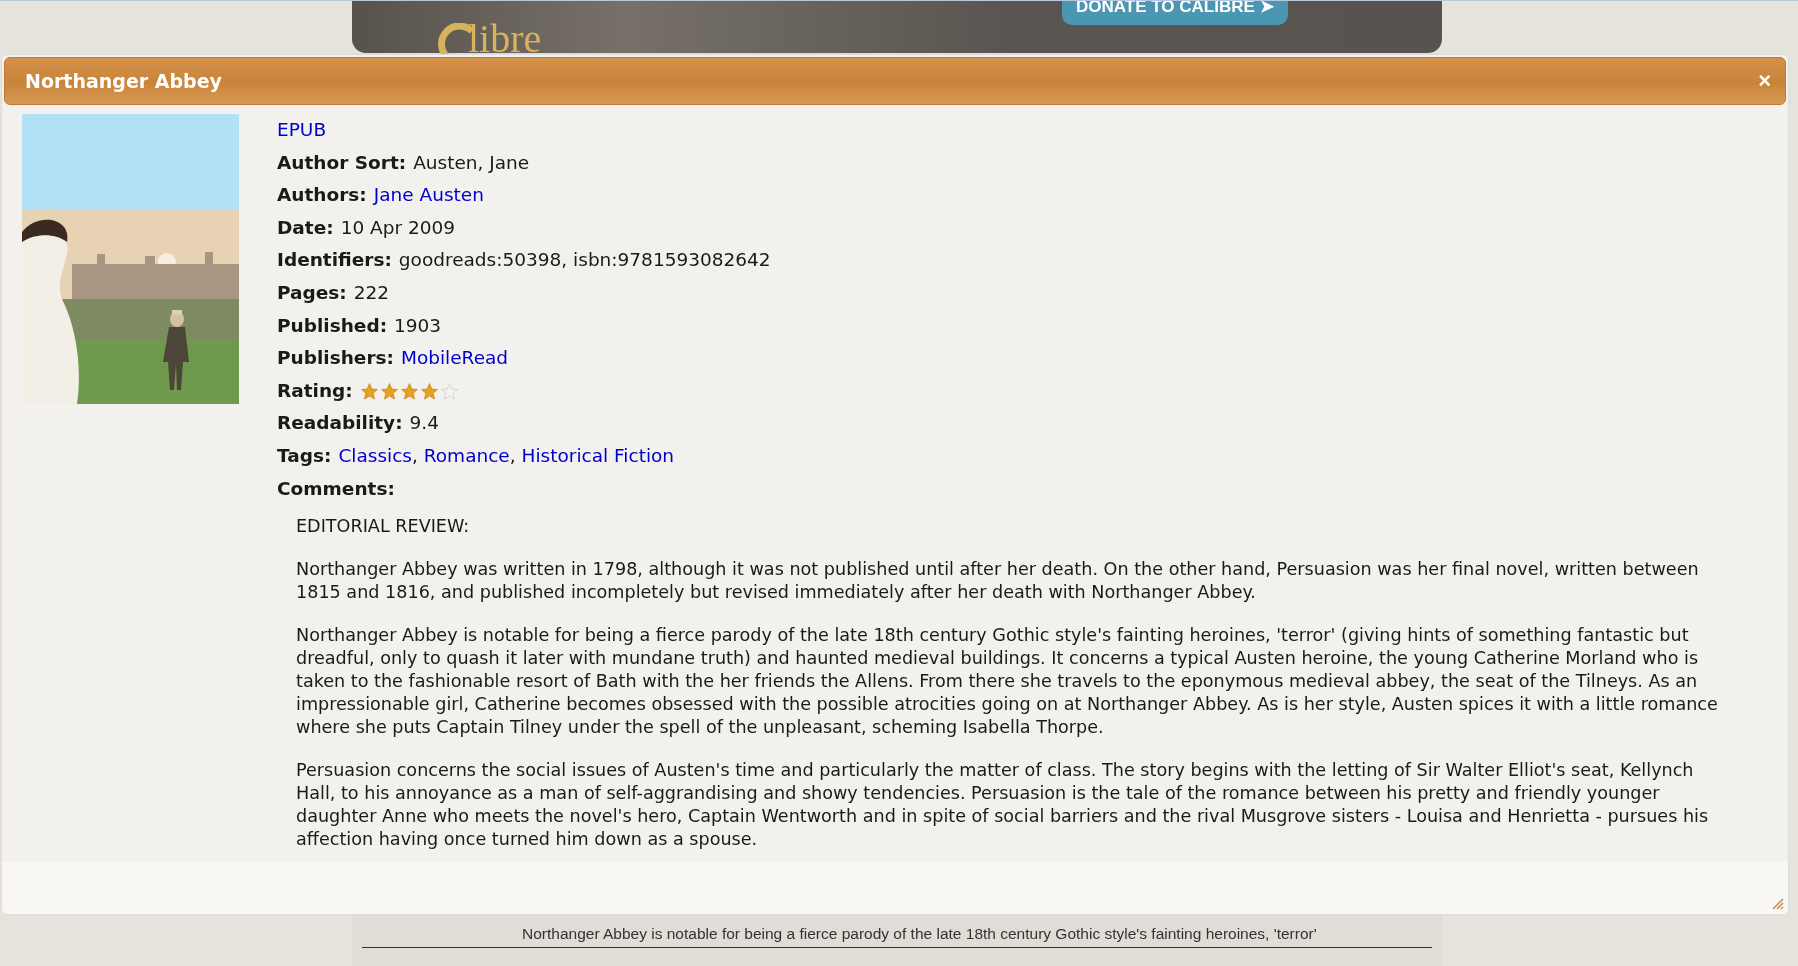  What do you see at coordinates (598, 456) in the screenshot?
I see `field-link: Historical Fiction` at bounding box center [598, 456].